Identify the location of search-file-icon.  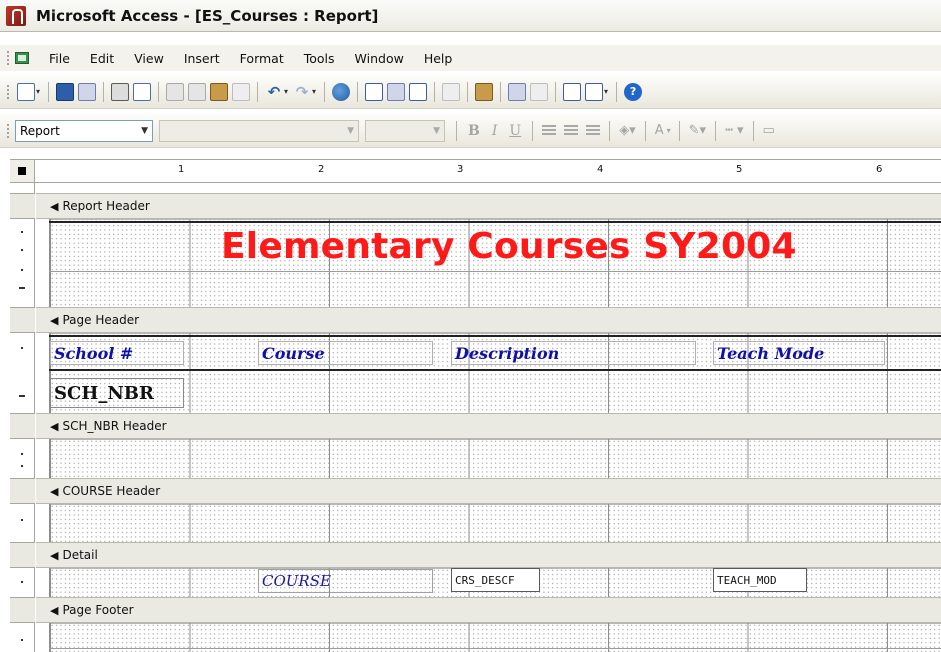
(87, 91).